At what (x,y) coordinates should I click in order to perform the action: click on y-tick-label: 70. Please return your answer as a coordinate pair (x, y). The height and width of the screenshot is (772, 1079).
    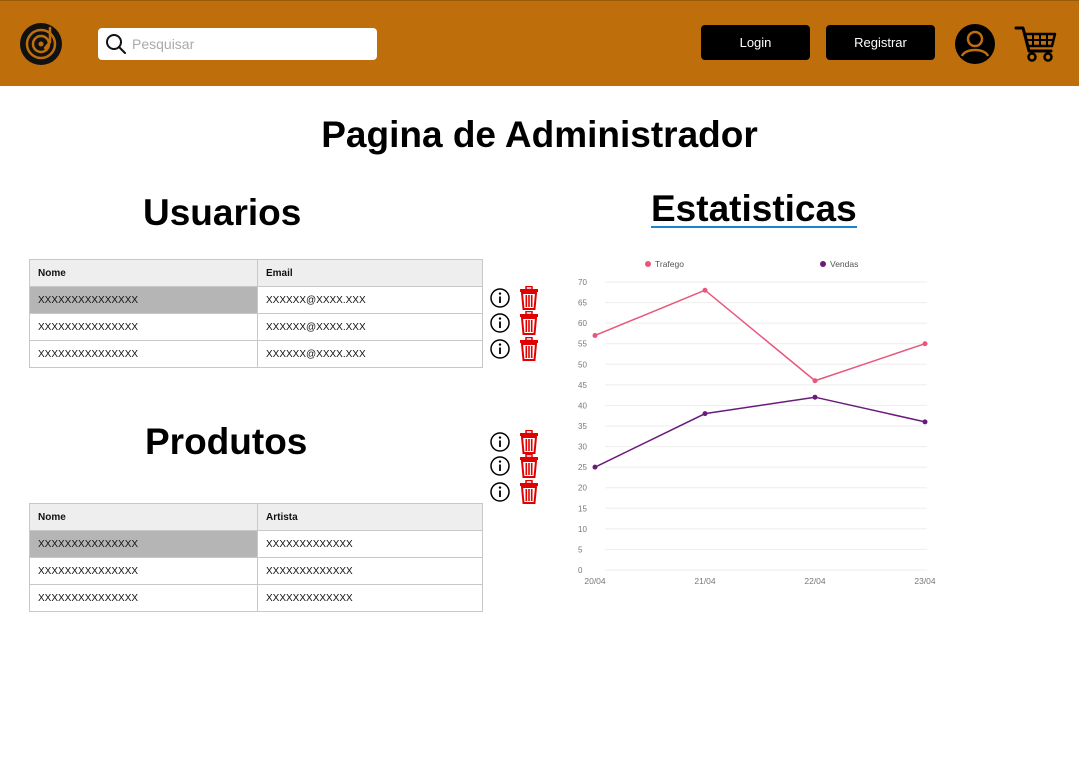
    Looking at the image, I should click on (582, 282).